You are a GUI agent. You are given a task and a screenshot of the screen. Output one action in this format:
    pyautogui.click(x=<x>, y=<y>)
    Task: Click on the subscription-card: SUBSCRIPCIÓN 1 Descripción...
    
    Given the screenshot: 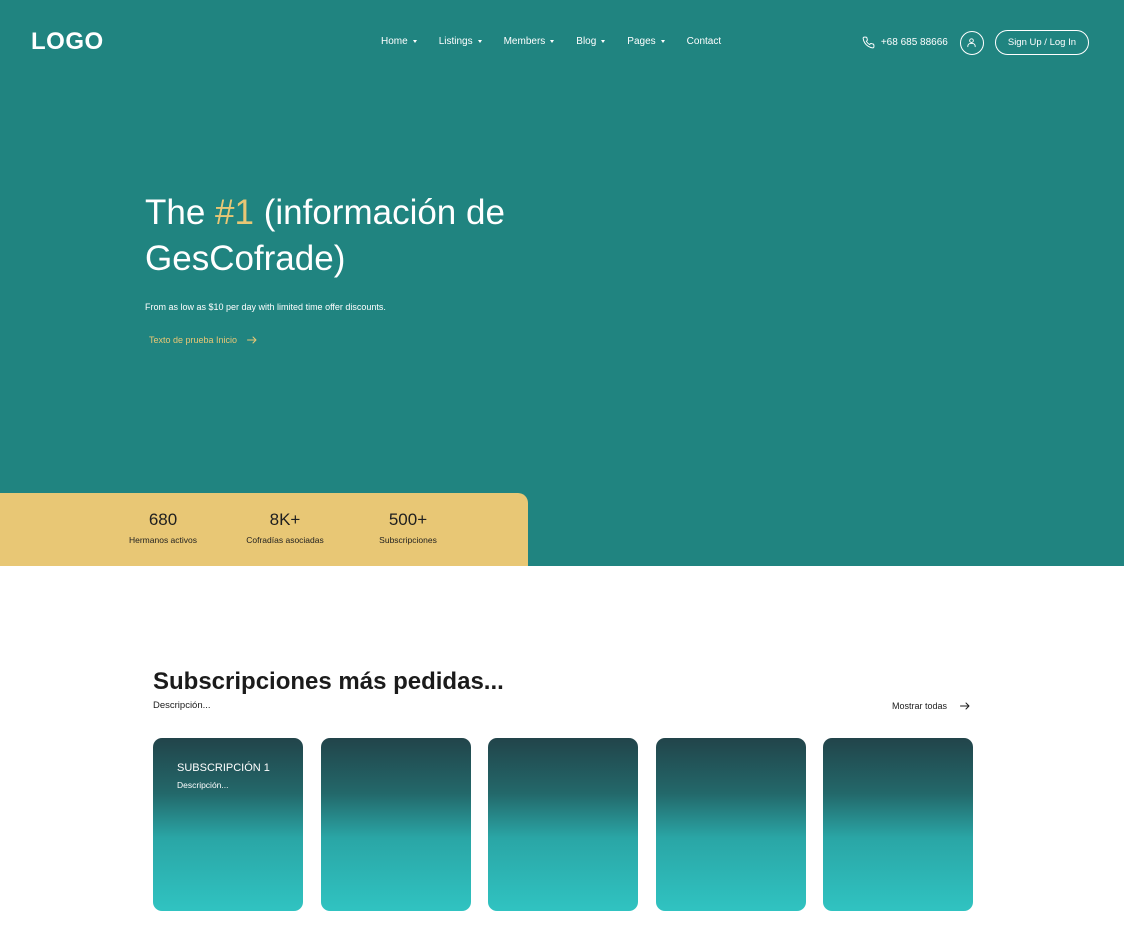 What is the action you would take?
    pyautogui.click(x=228, y=824)
    